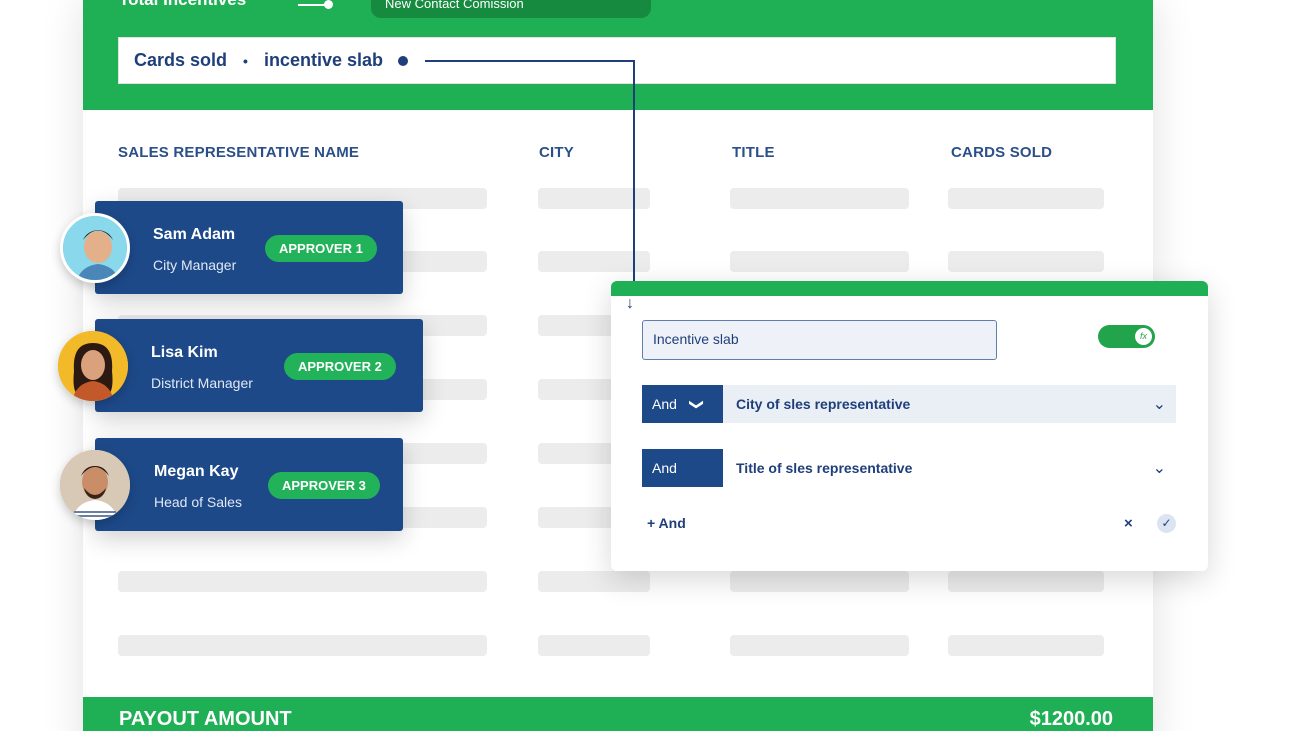  Describe the element at coordinates (556, 152) in the screenshot. I see `column-header-city: CITY` at that location.